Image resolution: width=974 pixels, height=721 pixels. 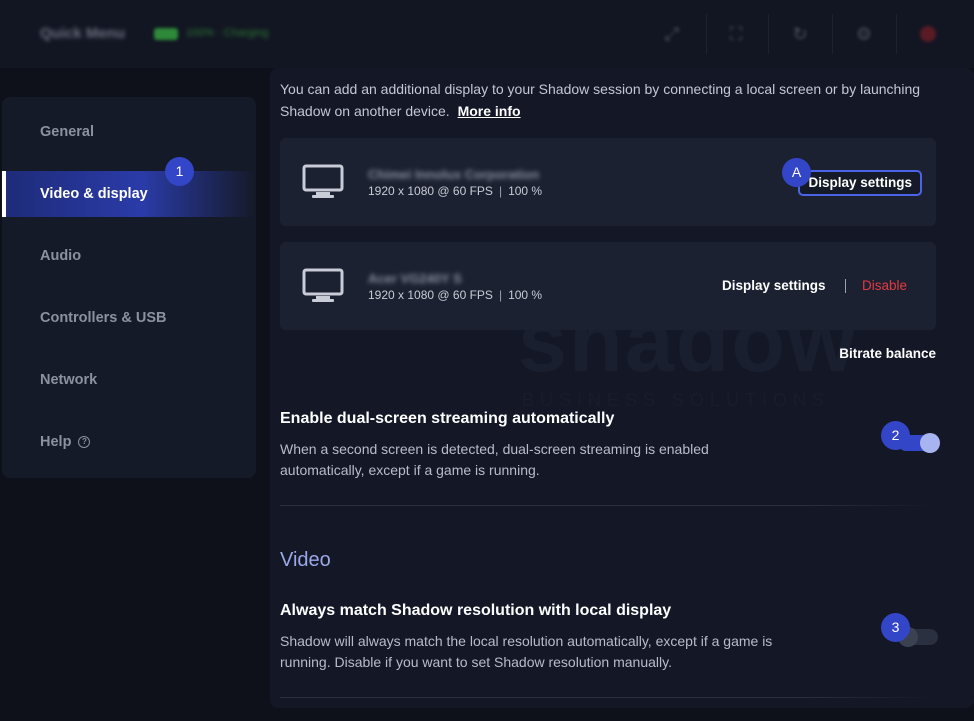 What do you see at coordinates (895, 627) in the screenshot?
I see `marker-badge-3: 3` at bounding box center [895, 627].